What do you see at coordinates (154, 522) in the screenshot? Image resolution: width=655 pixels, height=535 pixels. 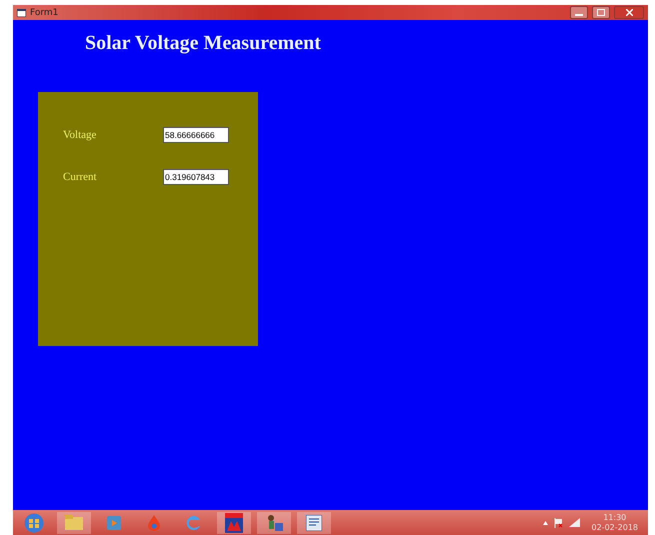 I see `flame-icon` at bounding box center [154, 522].